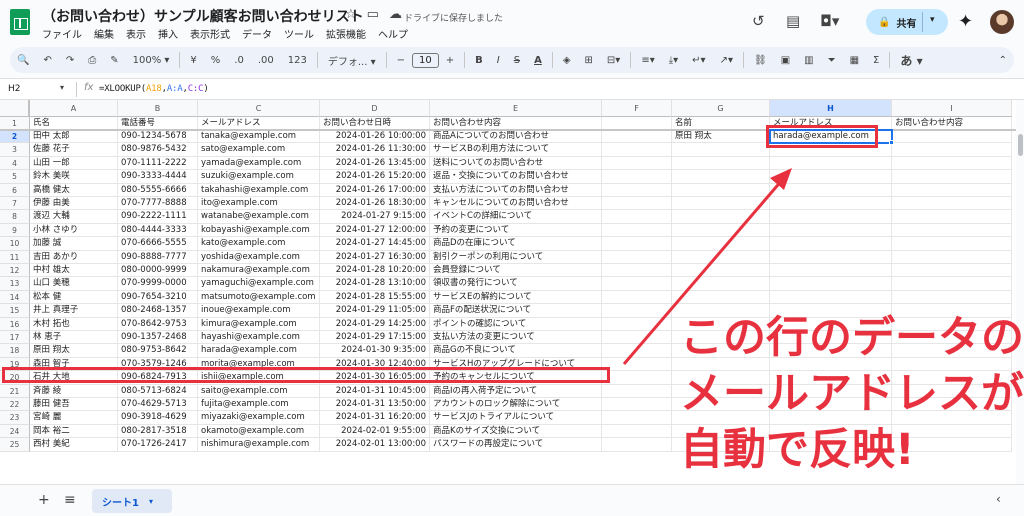  What do you see at coordinates (852, 338) in the screenshot?
I see `callout-line-1: この行のデータの` at bounding box center [852, 338].